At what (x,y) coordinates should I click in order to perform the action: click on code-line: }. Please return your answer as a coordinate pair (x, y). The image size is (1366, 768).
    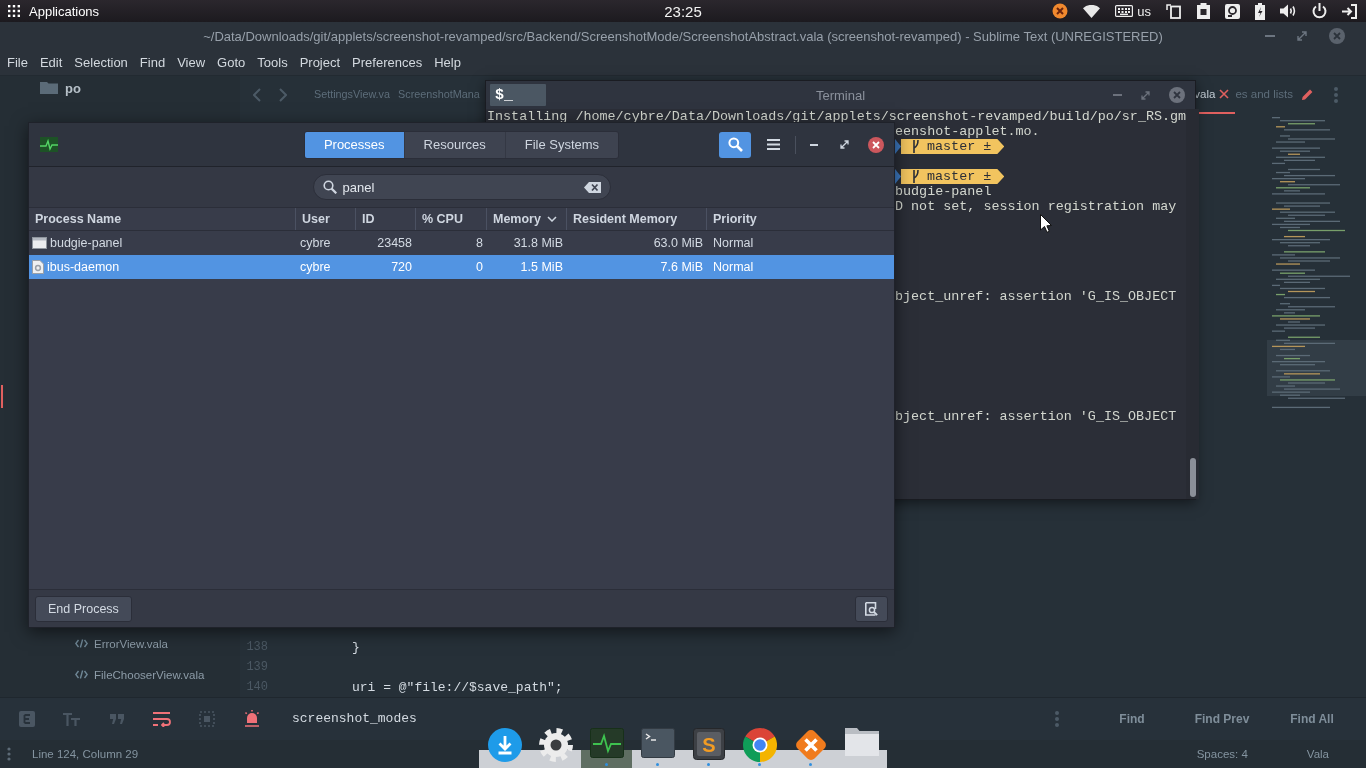
    Looking at the image, I should click on (356, 647).